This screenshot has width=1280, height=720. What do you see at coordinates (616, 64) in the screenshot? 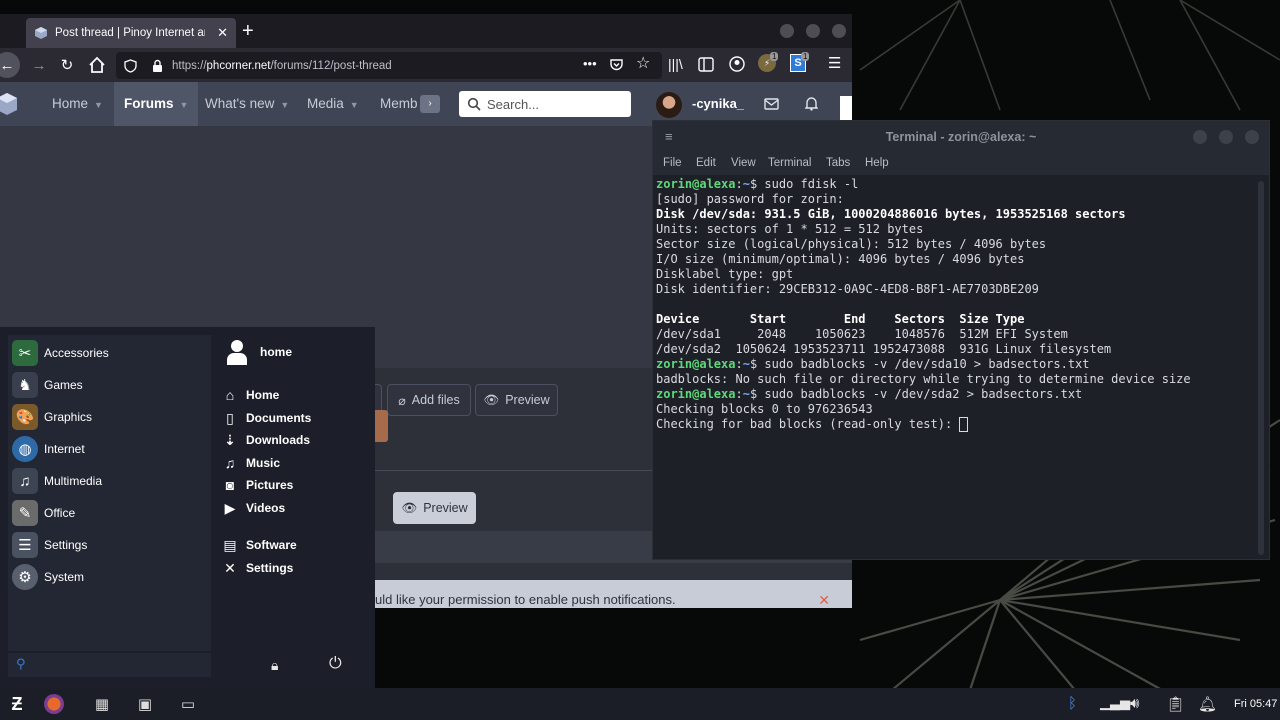
I see `pocket-icon` at bounding box center [616, 64].